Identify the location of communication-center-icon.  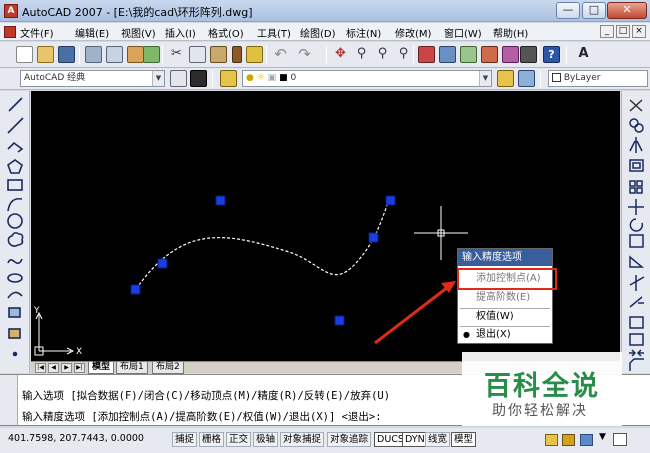
(568, 440).